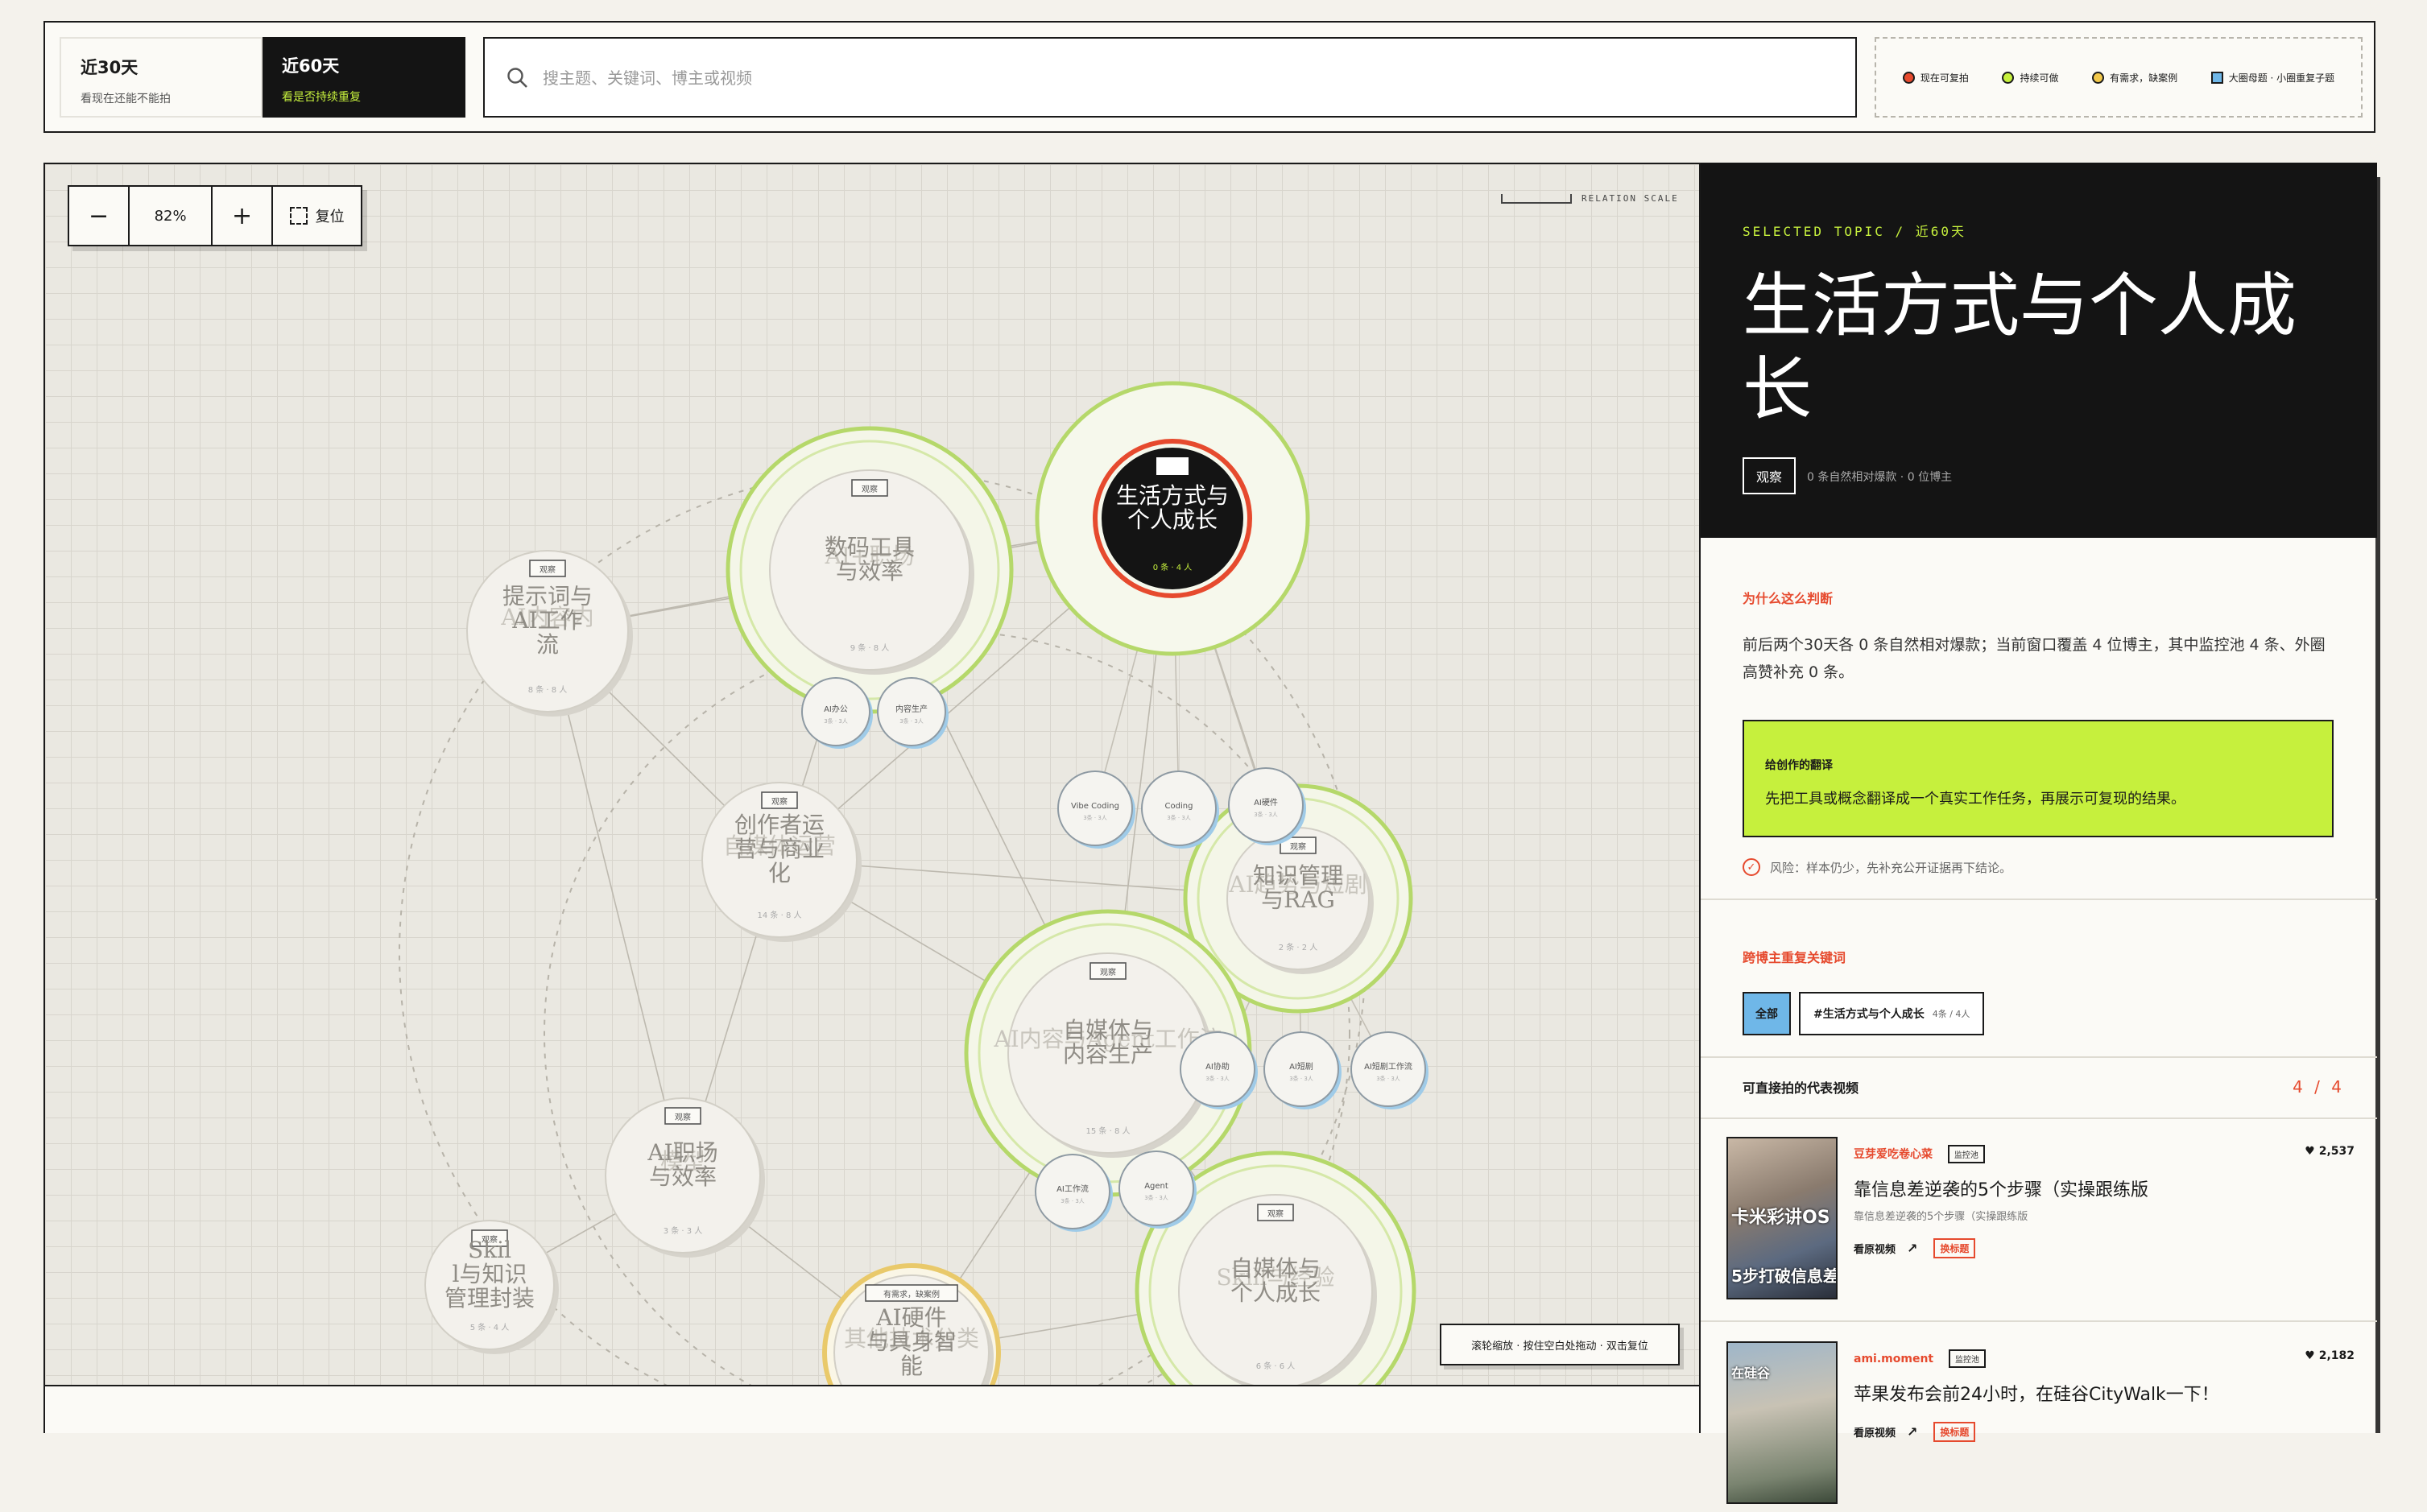  Describe the element at coordinates (1172, 518) in the screenshot. I see `topic-node: 生活方式与个人成长 0 条 · 4 人` at that location.